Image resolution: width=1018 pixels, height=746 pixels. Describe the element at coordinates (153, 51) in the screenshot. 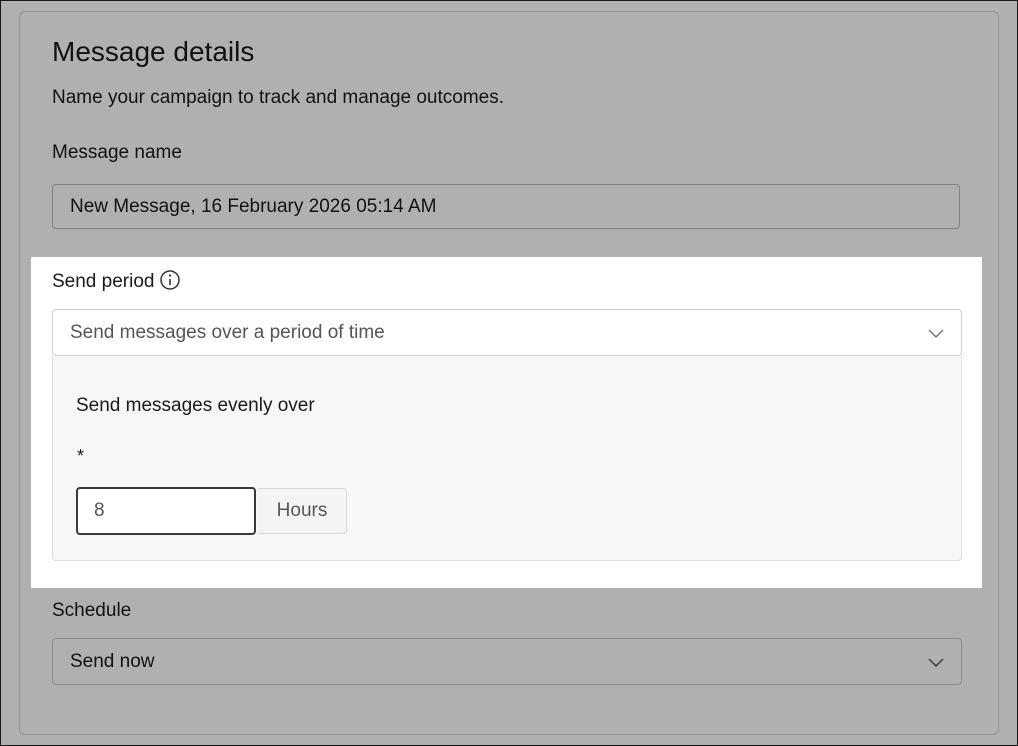

I see `section-title: Message details` at that location.